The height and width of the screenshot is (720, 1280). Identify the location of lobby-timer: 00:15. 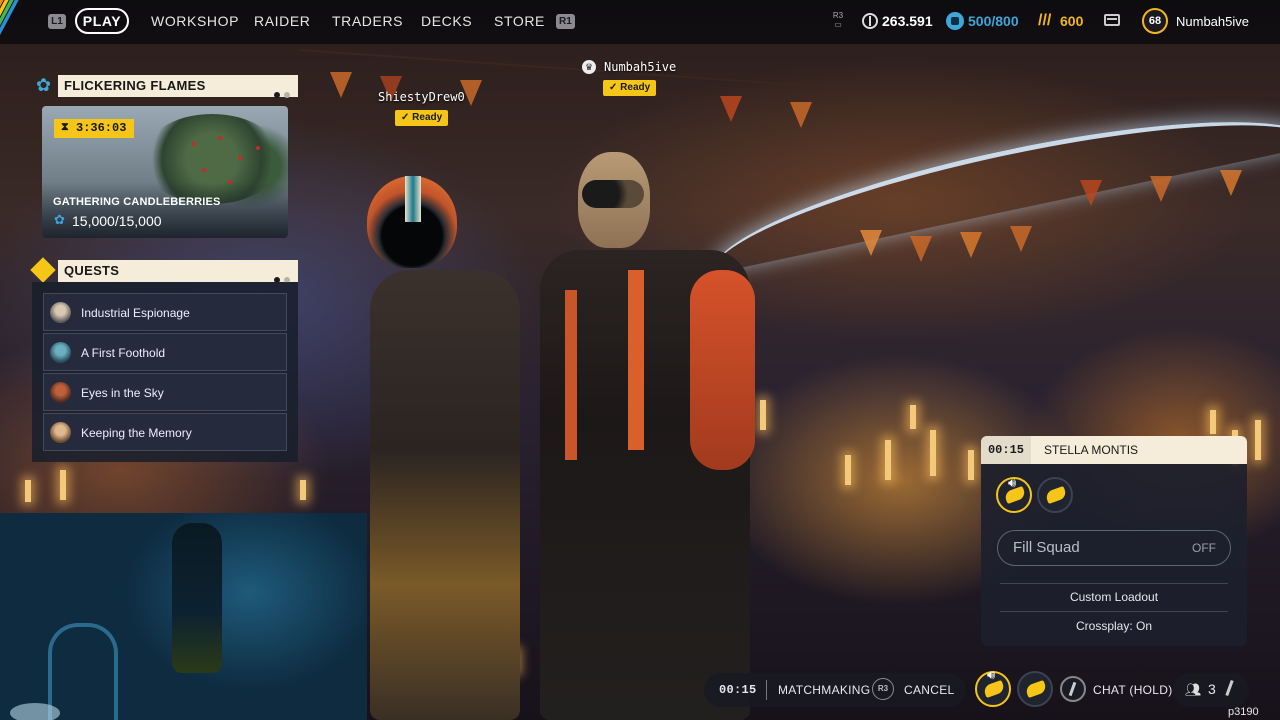
(1006, 450).